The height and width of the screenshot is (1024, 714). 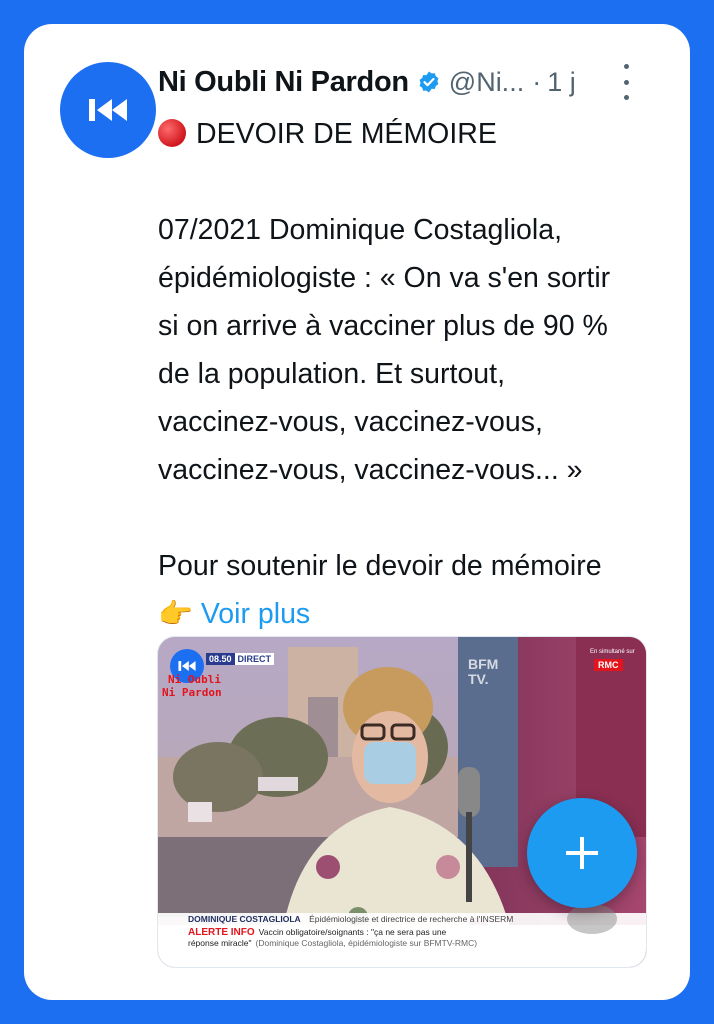 I want to click on live-label: DIRECT, so click(x=254, y=659).